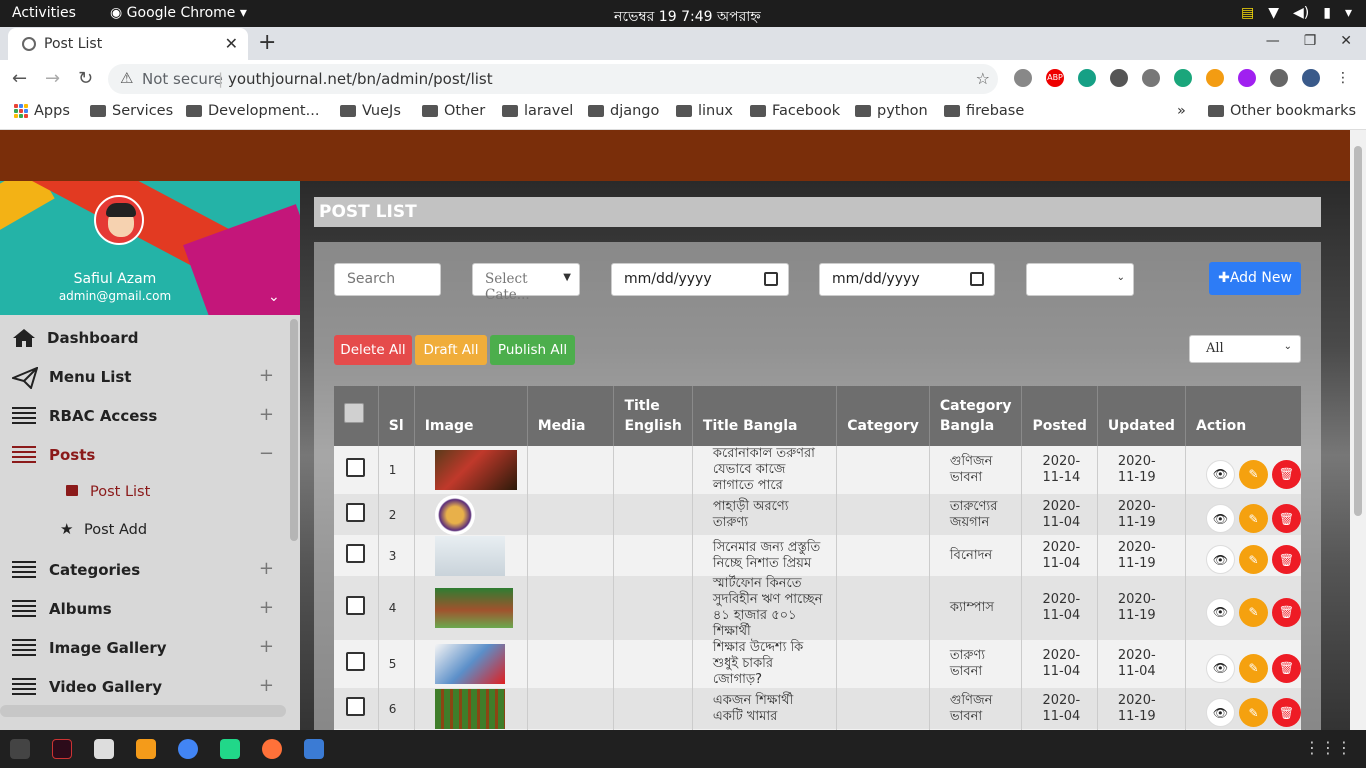 The image size is (1366, 768). What do you see at coordinates (20, 749) in the screenshot?
I see `terminal-icon` at bounding box center [20, 749].